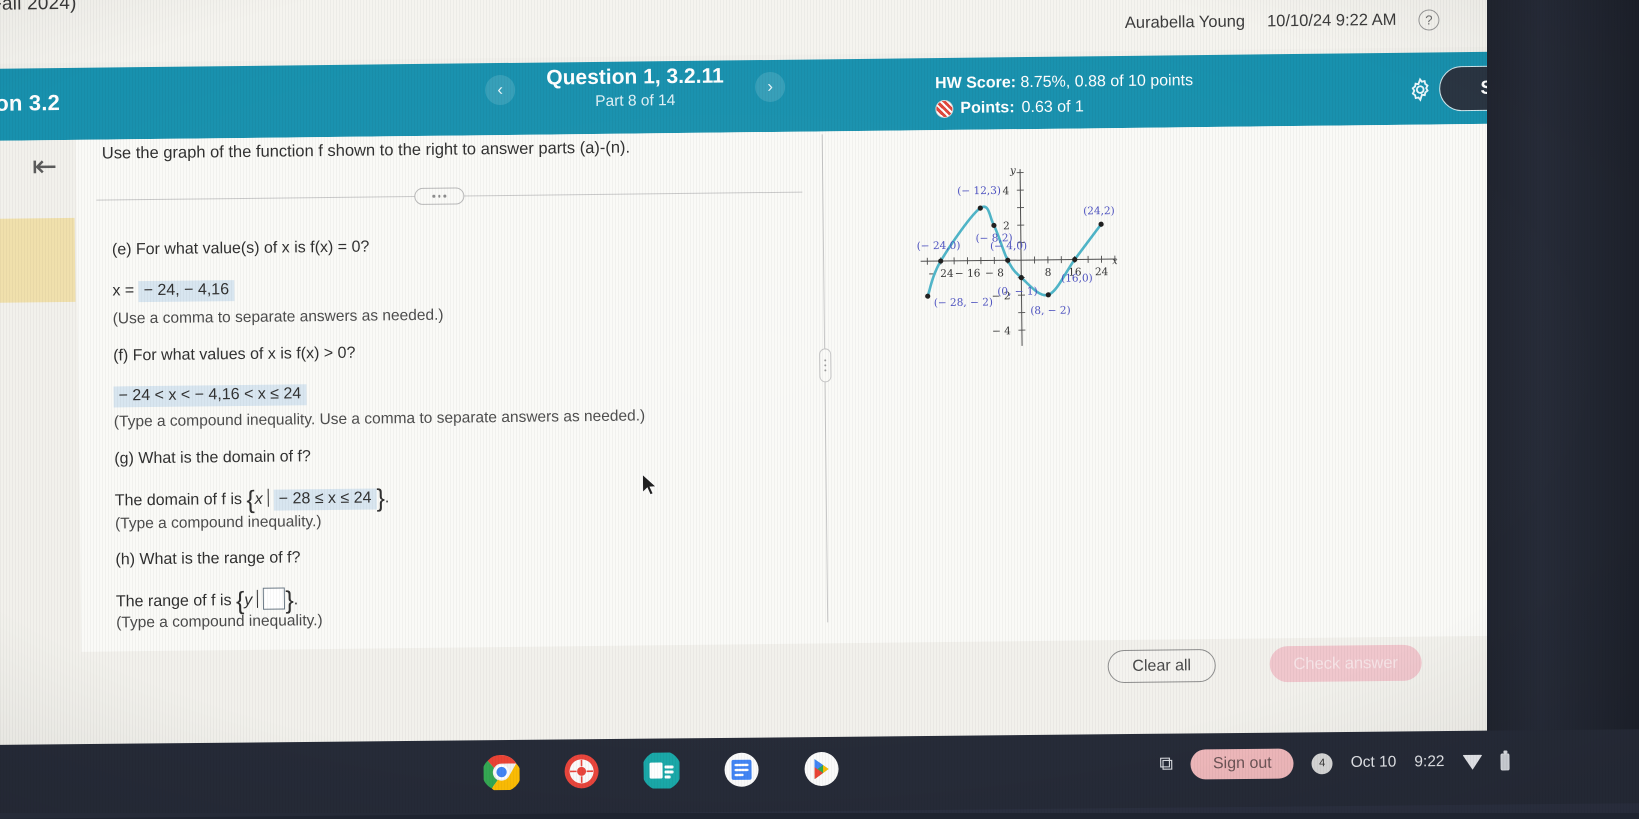 Image resolution: width=1639 pixels, height=819 pixels. I want to click on course-title: Fall 2024), so click(38, 8).